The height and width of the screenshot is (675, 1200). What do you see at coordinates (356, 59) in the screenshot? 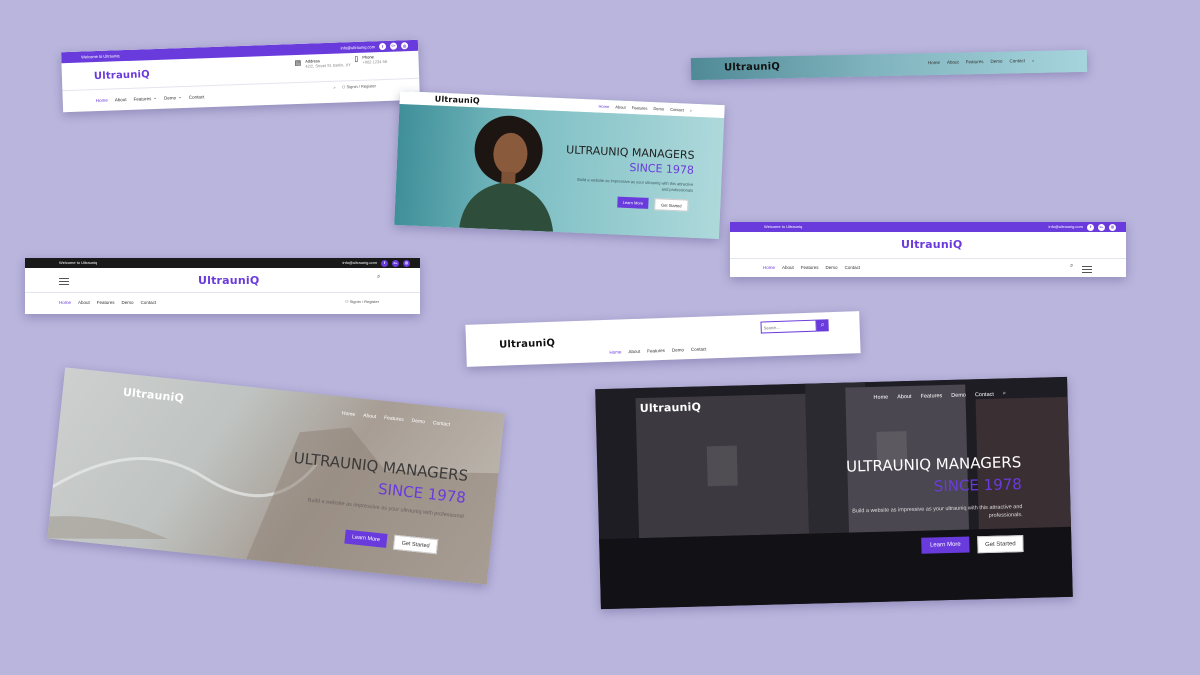
I see `mobile-icon: ▯` at bounding box center [356, 59].